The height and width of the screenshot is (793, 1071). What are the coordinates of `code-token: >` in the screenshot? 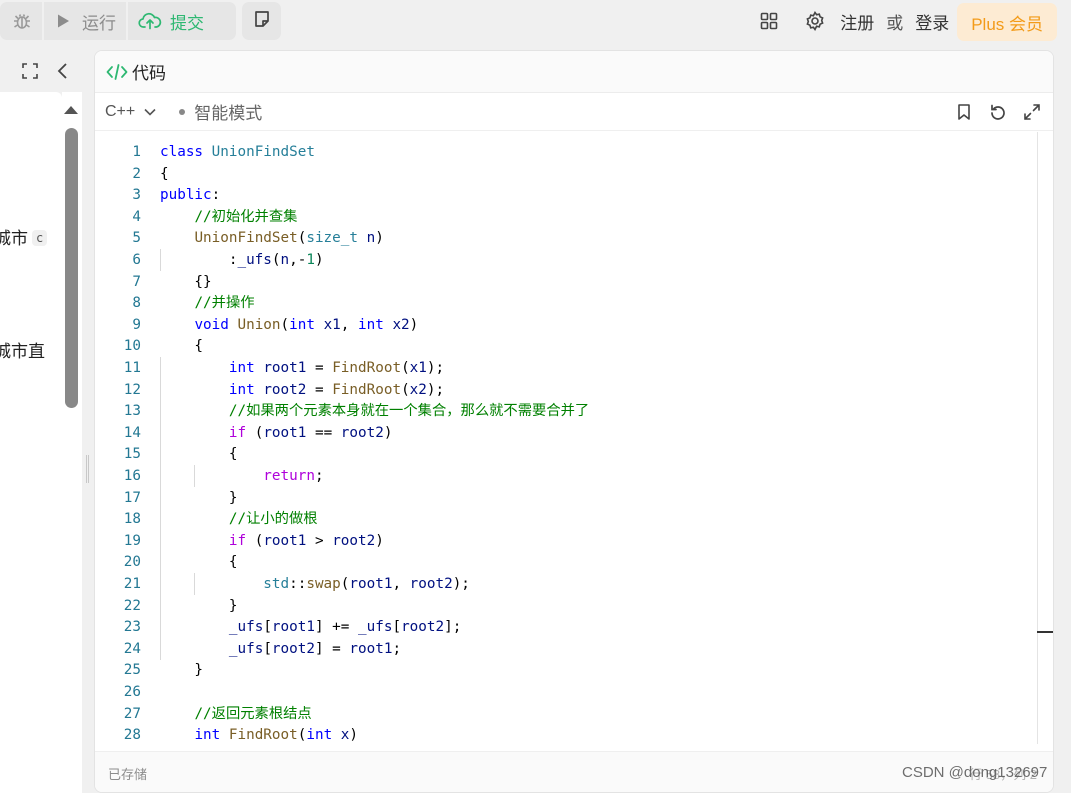 It's located at (319, 540).